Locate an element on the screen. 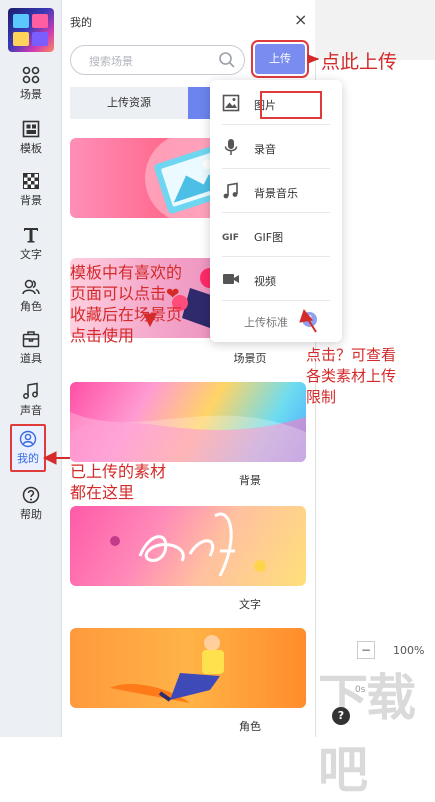 The image size is (435, 802). annotation-line: 都在这里 is located at coordinates (102, 492).